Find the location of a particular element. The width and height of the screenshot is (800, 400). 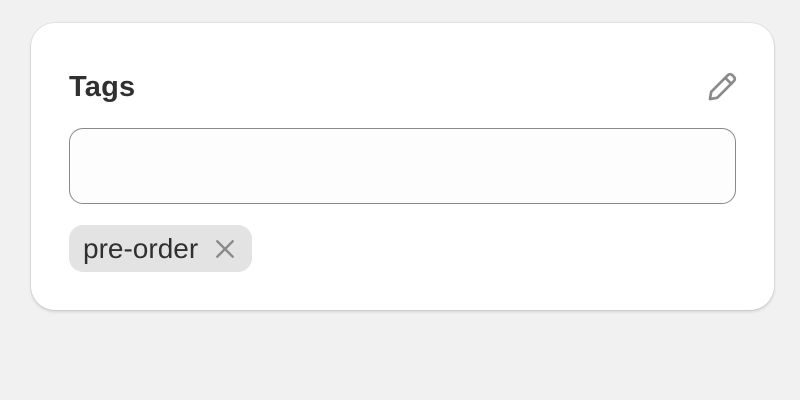

card-header: Tags is located at coordinates (403, 87).